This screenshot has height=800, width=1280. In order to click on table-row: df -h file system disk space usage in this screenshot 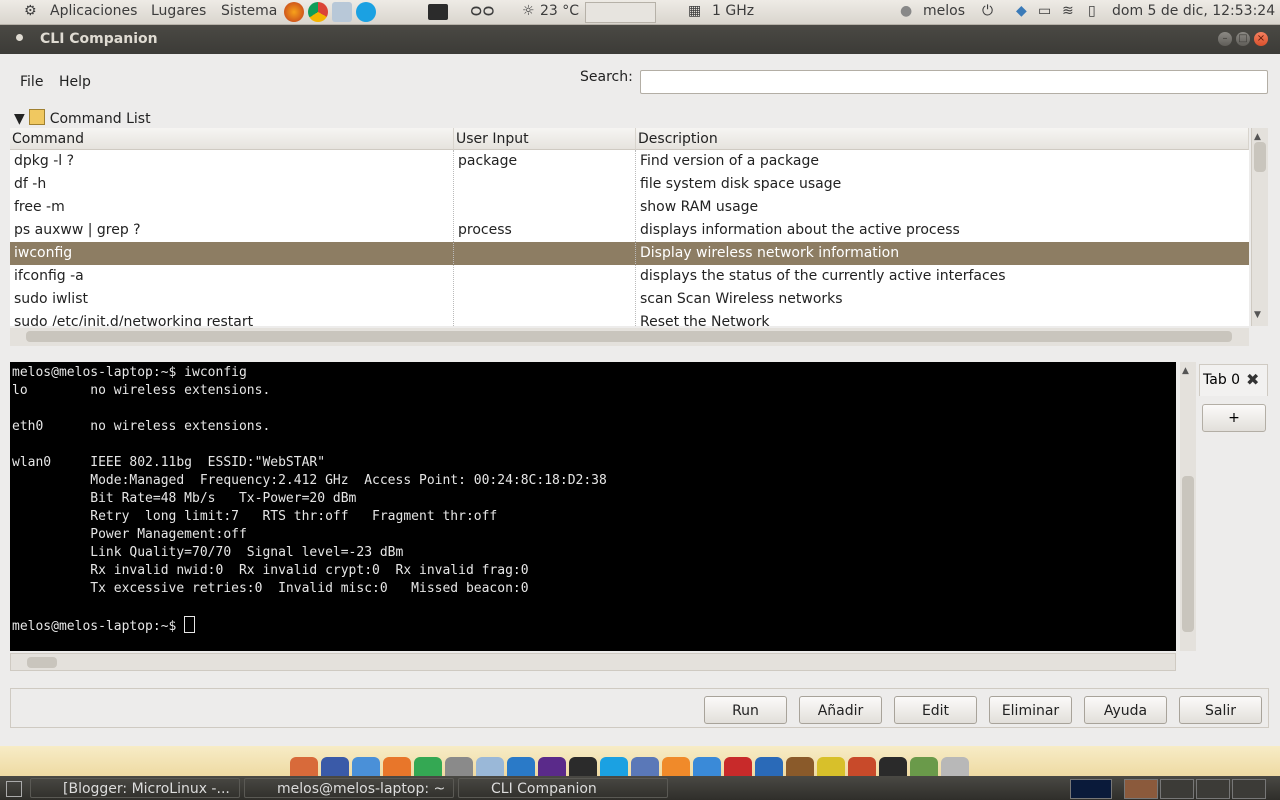, I will do `click(629, 184)`.